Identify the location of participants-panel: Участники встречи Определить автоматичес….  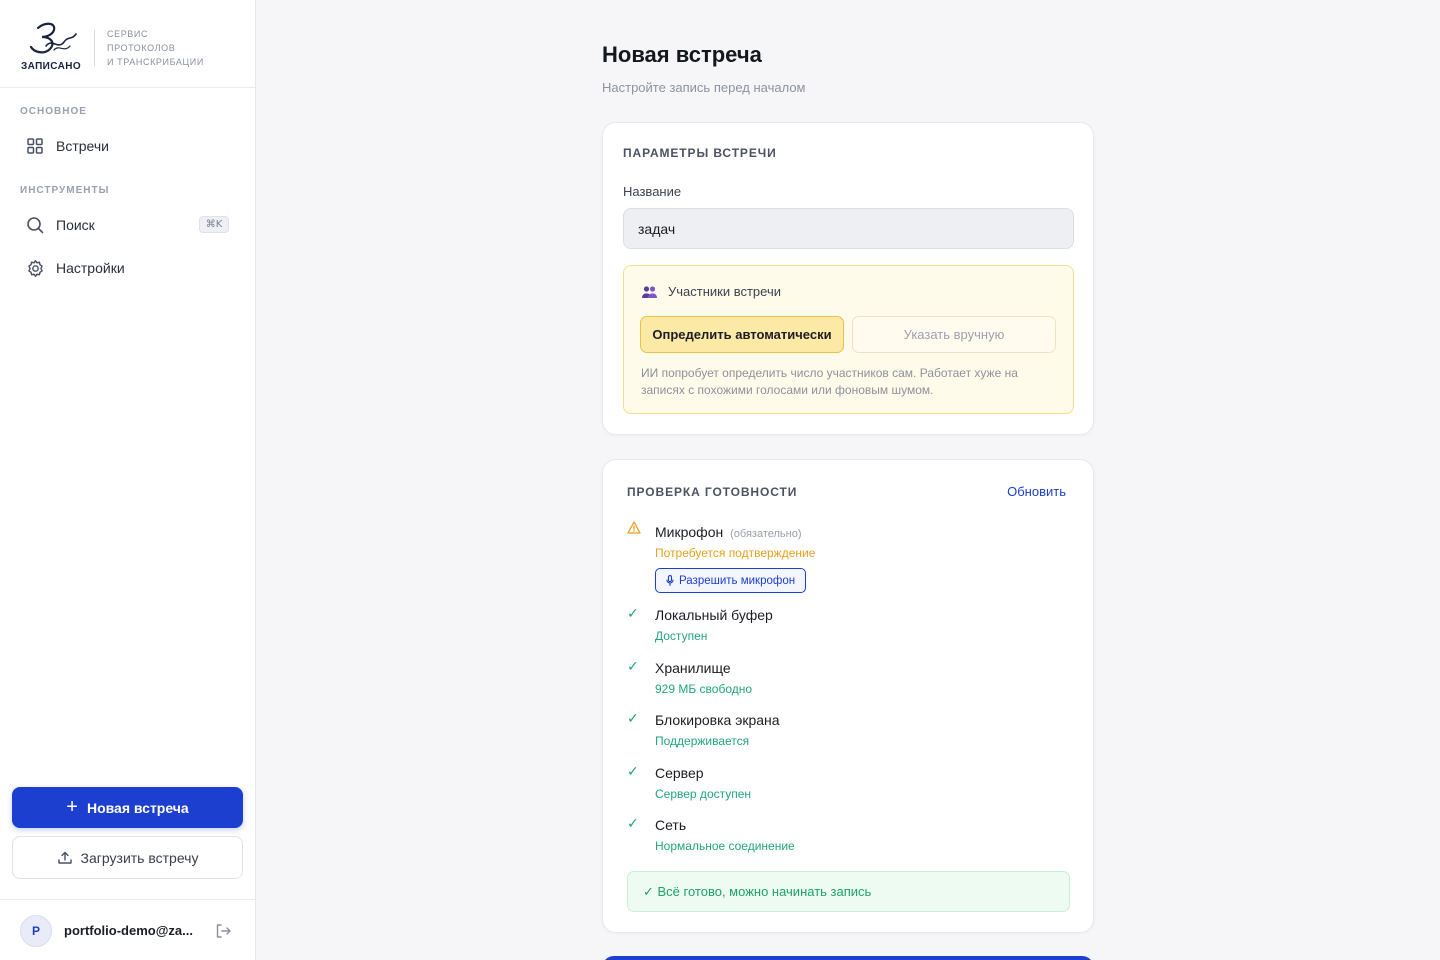
(848, 339).